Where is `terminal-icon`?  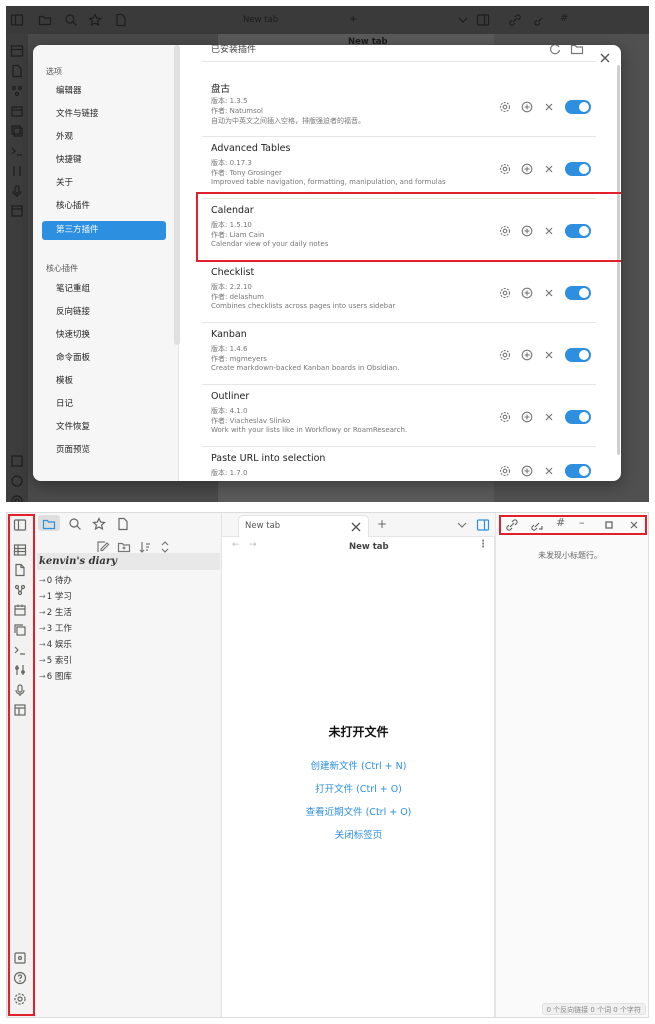
terminal-icon is located at coordinates (17, 151).